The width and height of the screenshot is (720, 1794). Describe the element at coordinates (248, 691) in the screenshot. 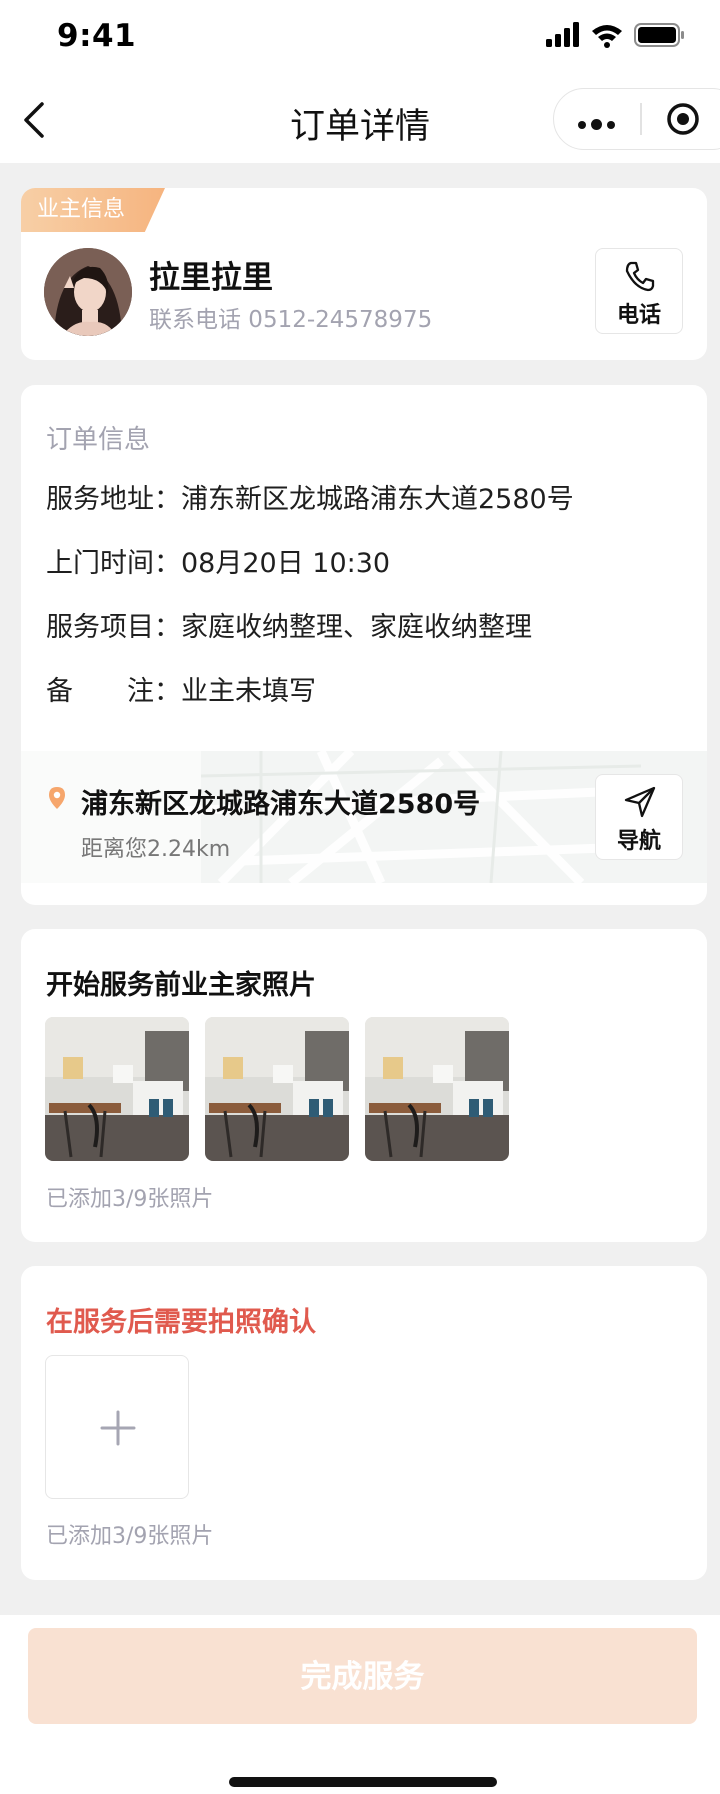

I see `row-value: 业主未填写` at that location.